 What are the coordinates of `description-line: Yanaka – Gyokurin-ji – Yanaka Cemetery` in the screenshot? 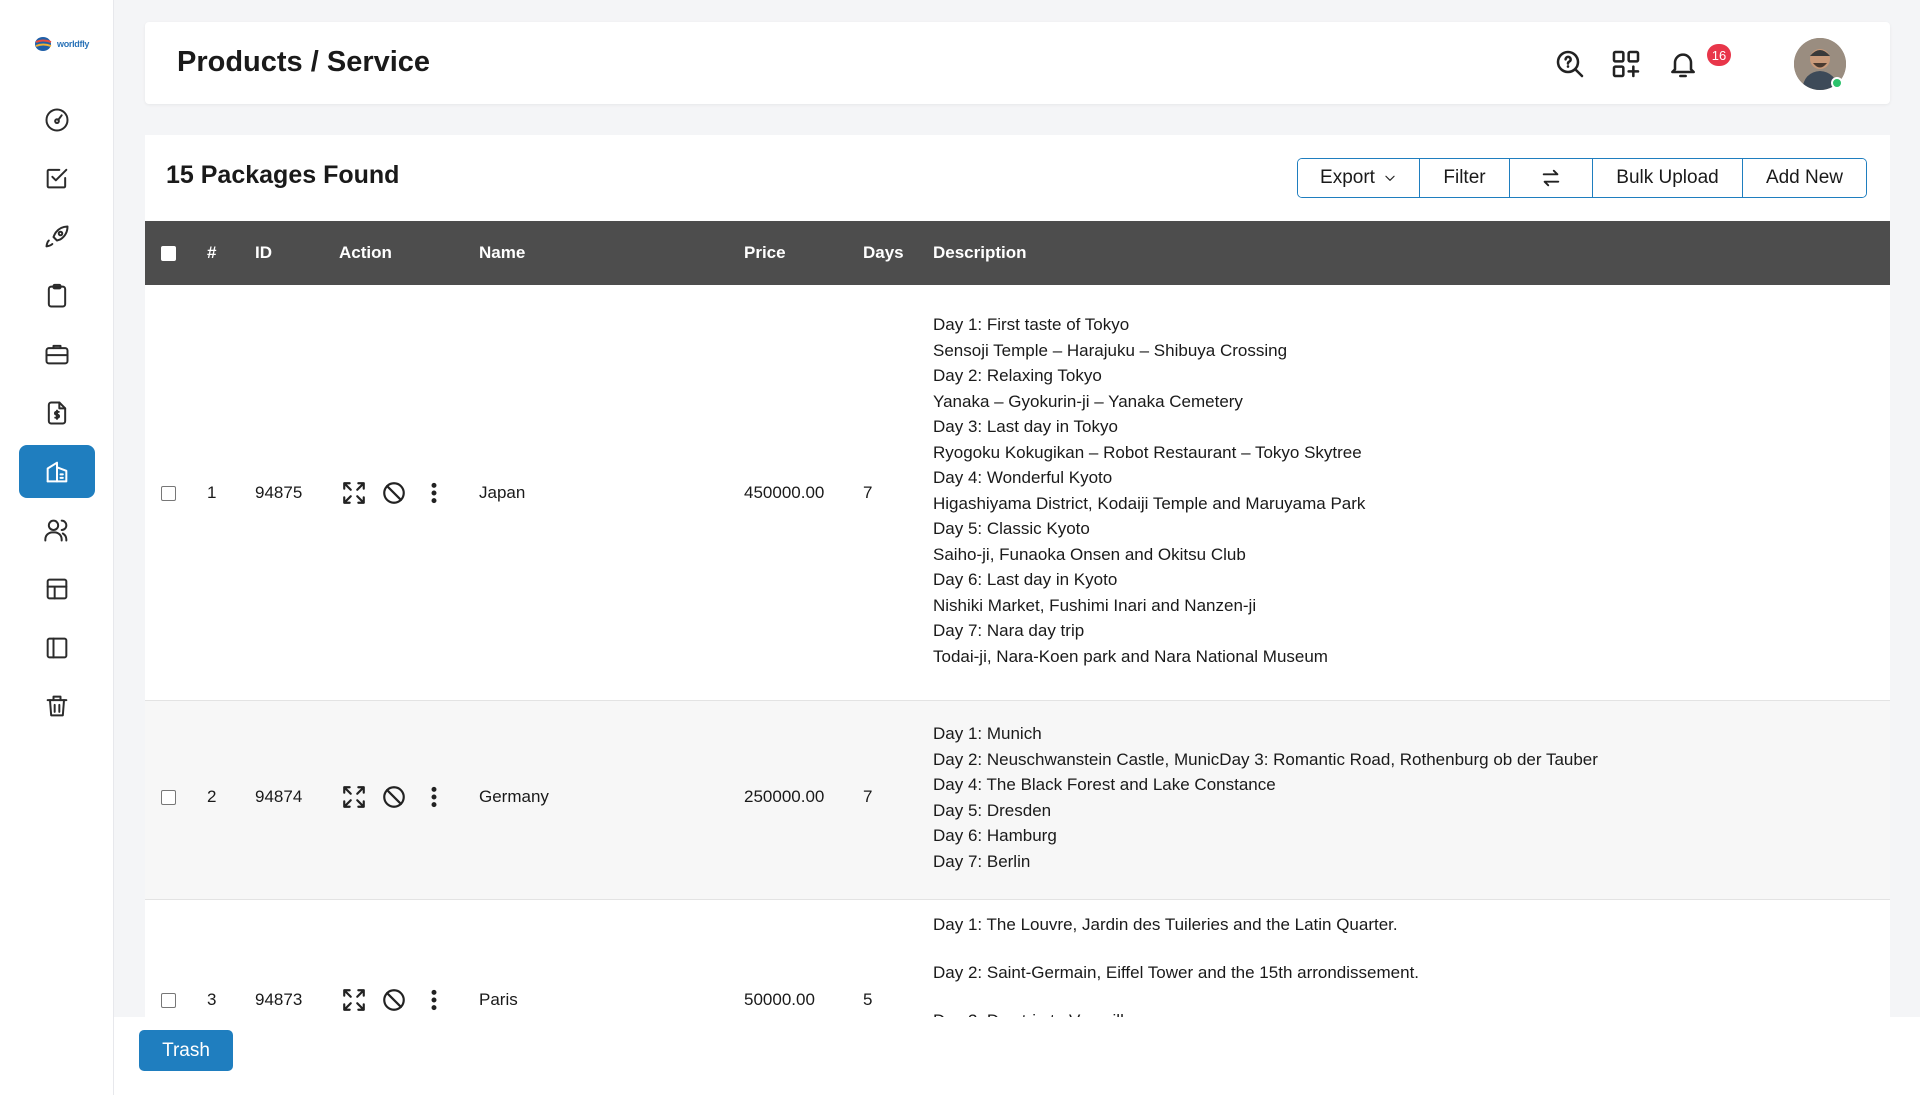 It's located at (1088, 401).